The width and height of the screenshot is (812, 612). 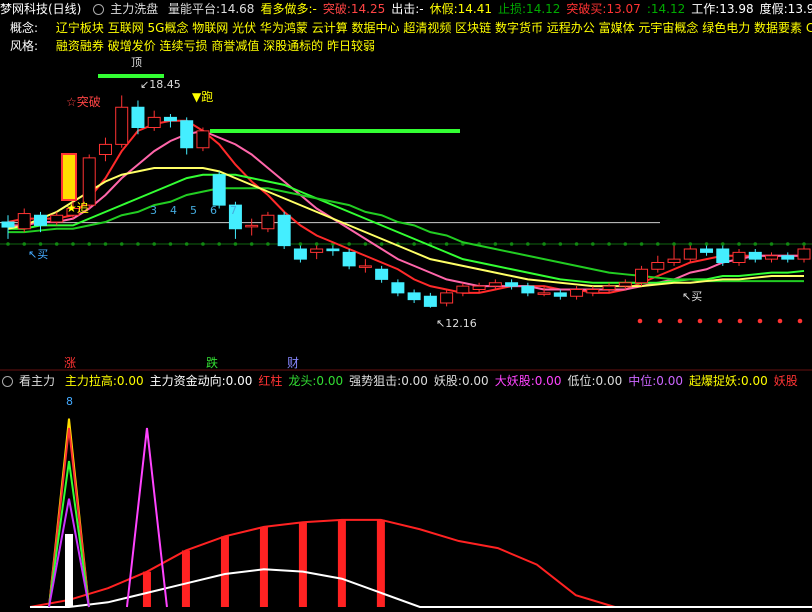 I want to click on breakout-label: ☆突破, so click(x=83, y=101).